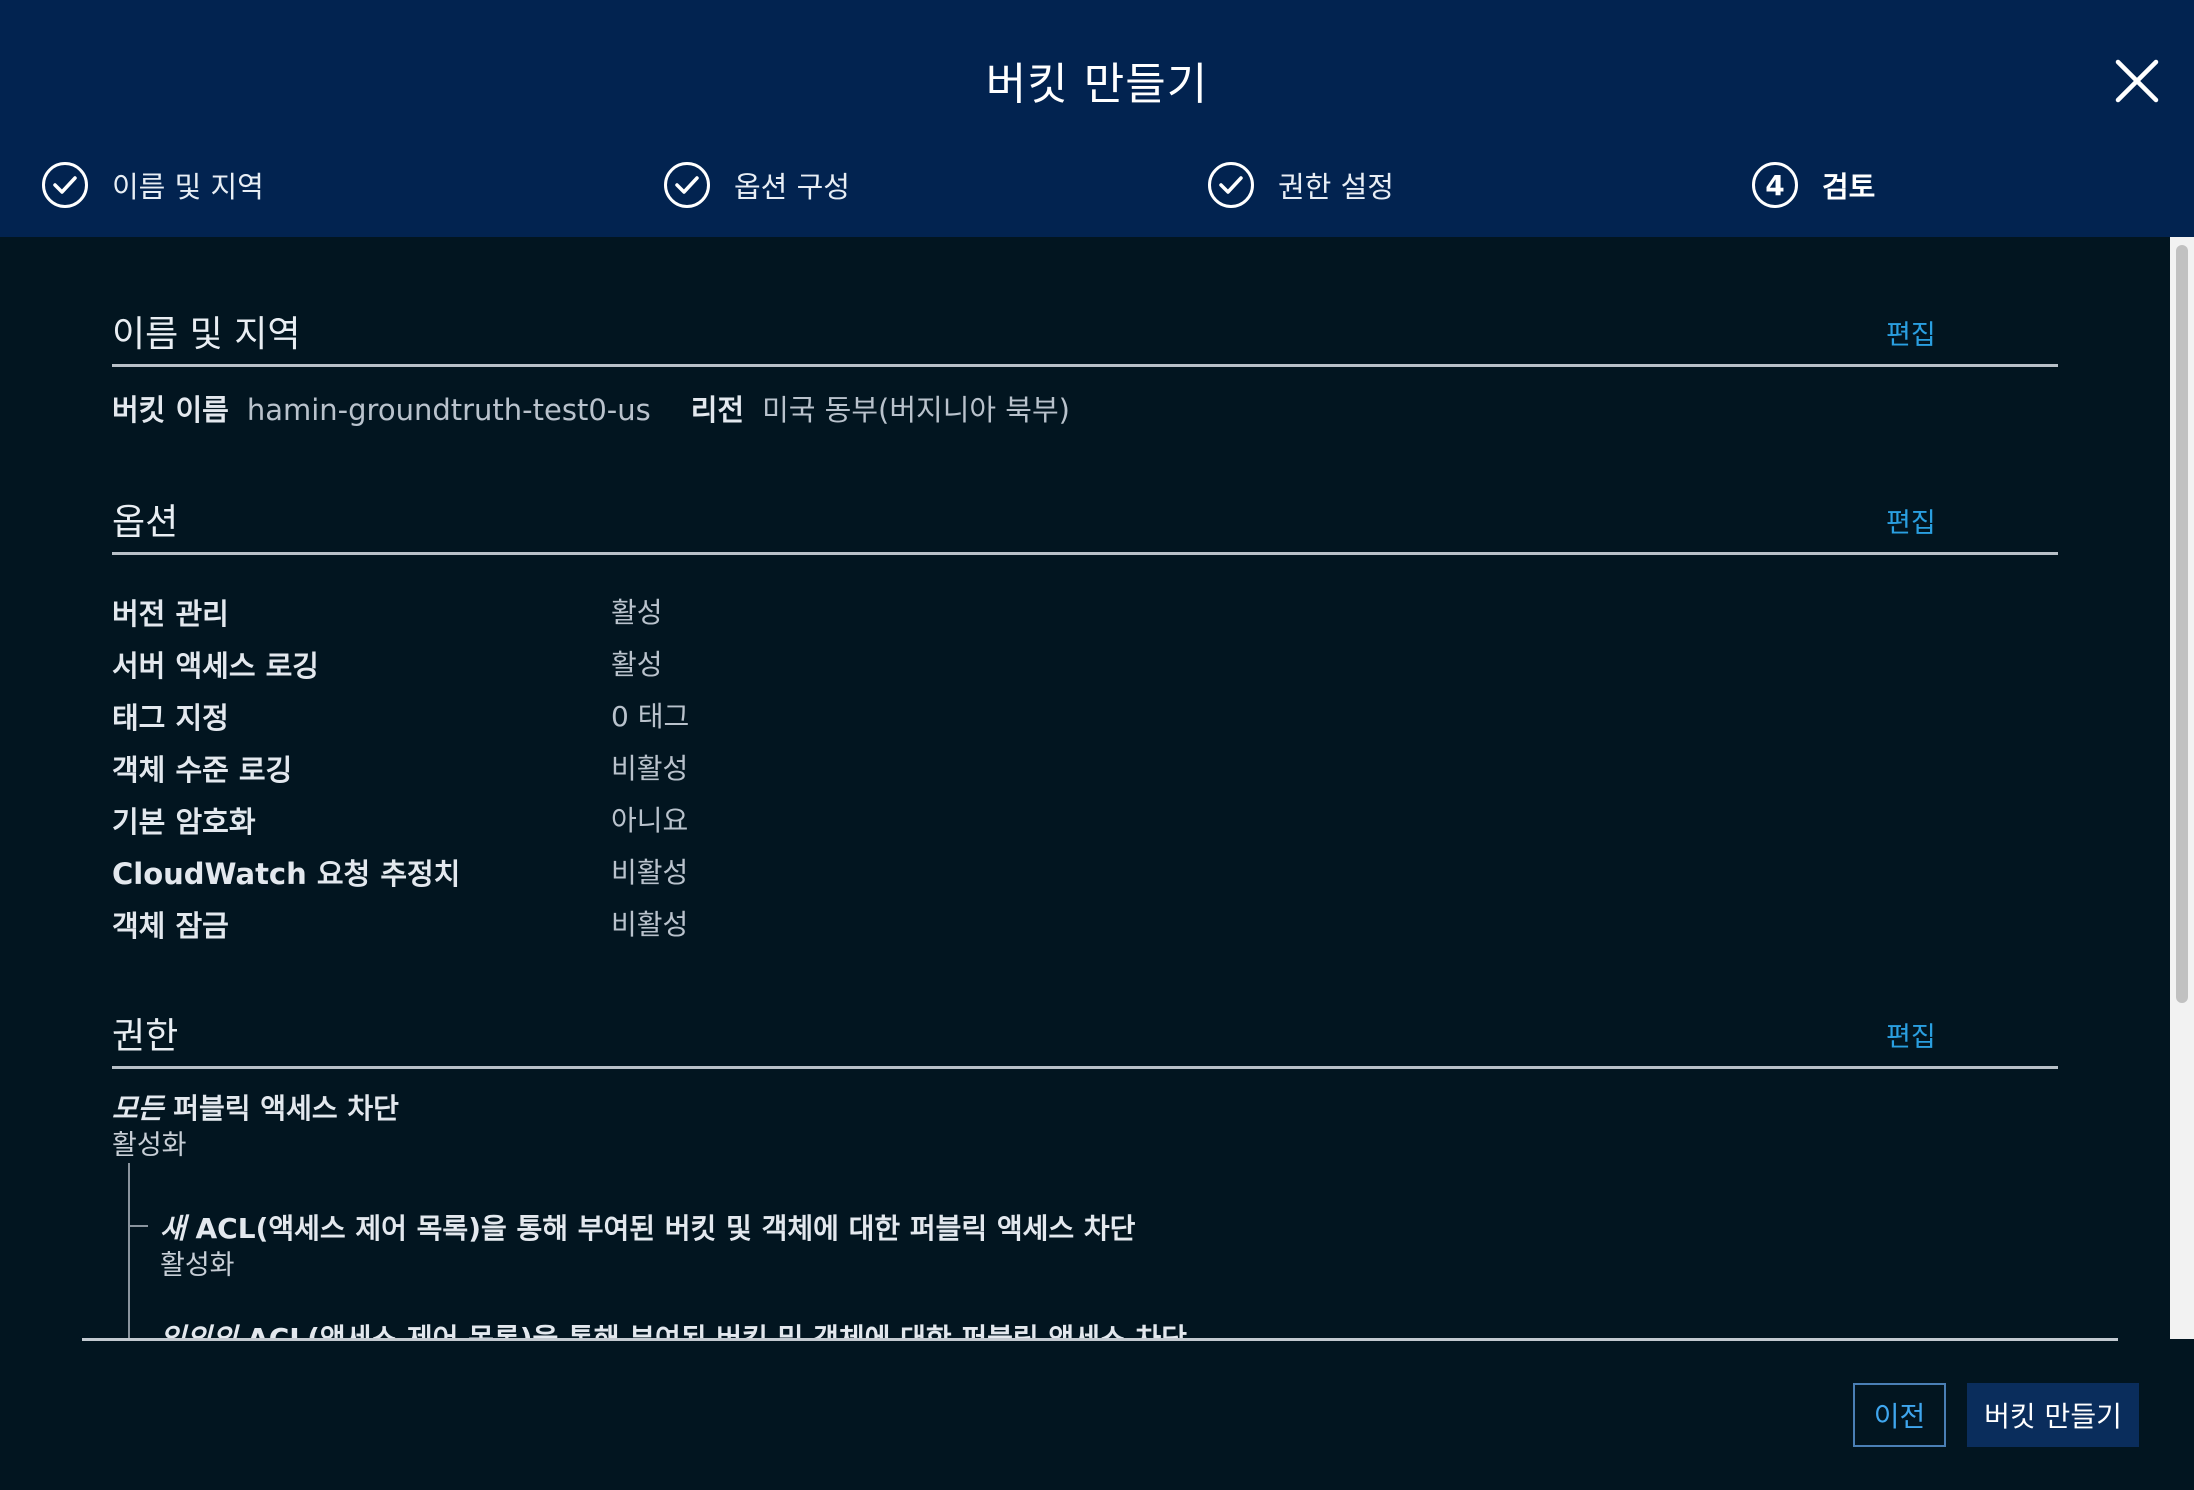  Describe the element at coordinates (170, 410) in the screenshot. I see `bucket-name-label: 버킷 이름` at that location.